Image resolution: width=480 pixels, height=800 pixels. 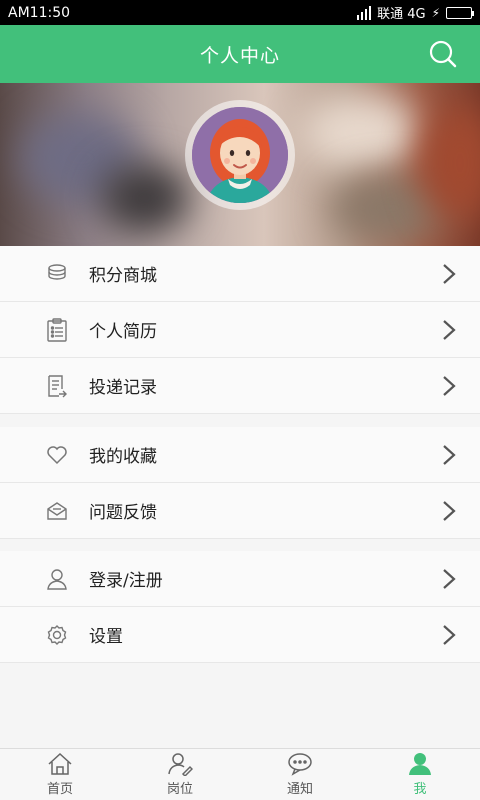 What do you see at coordinates (123, 457) in the screenshot?
I see `menu-item-label: 我的收藏` at bounding box center [123, 457].